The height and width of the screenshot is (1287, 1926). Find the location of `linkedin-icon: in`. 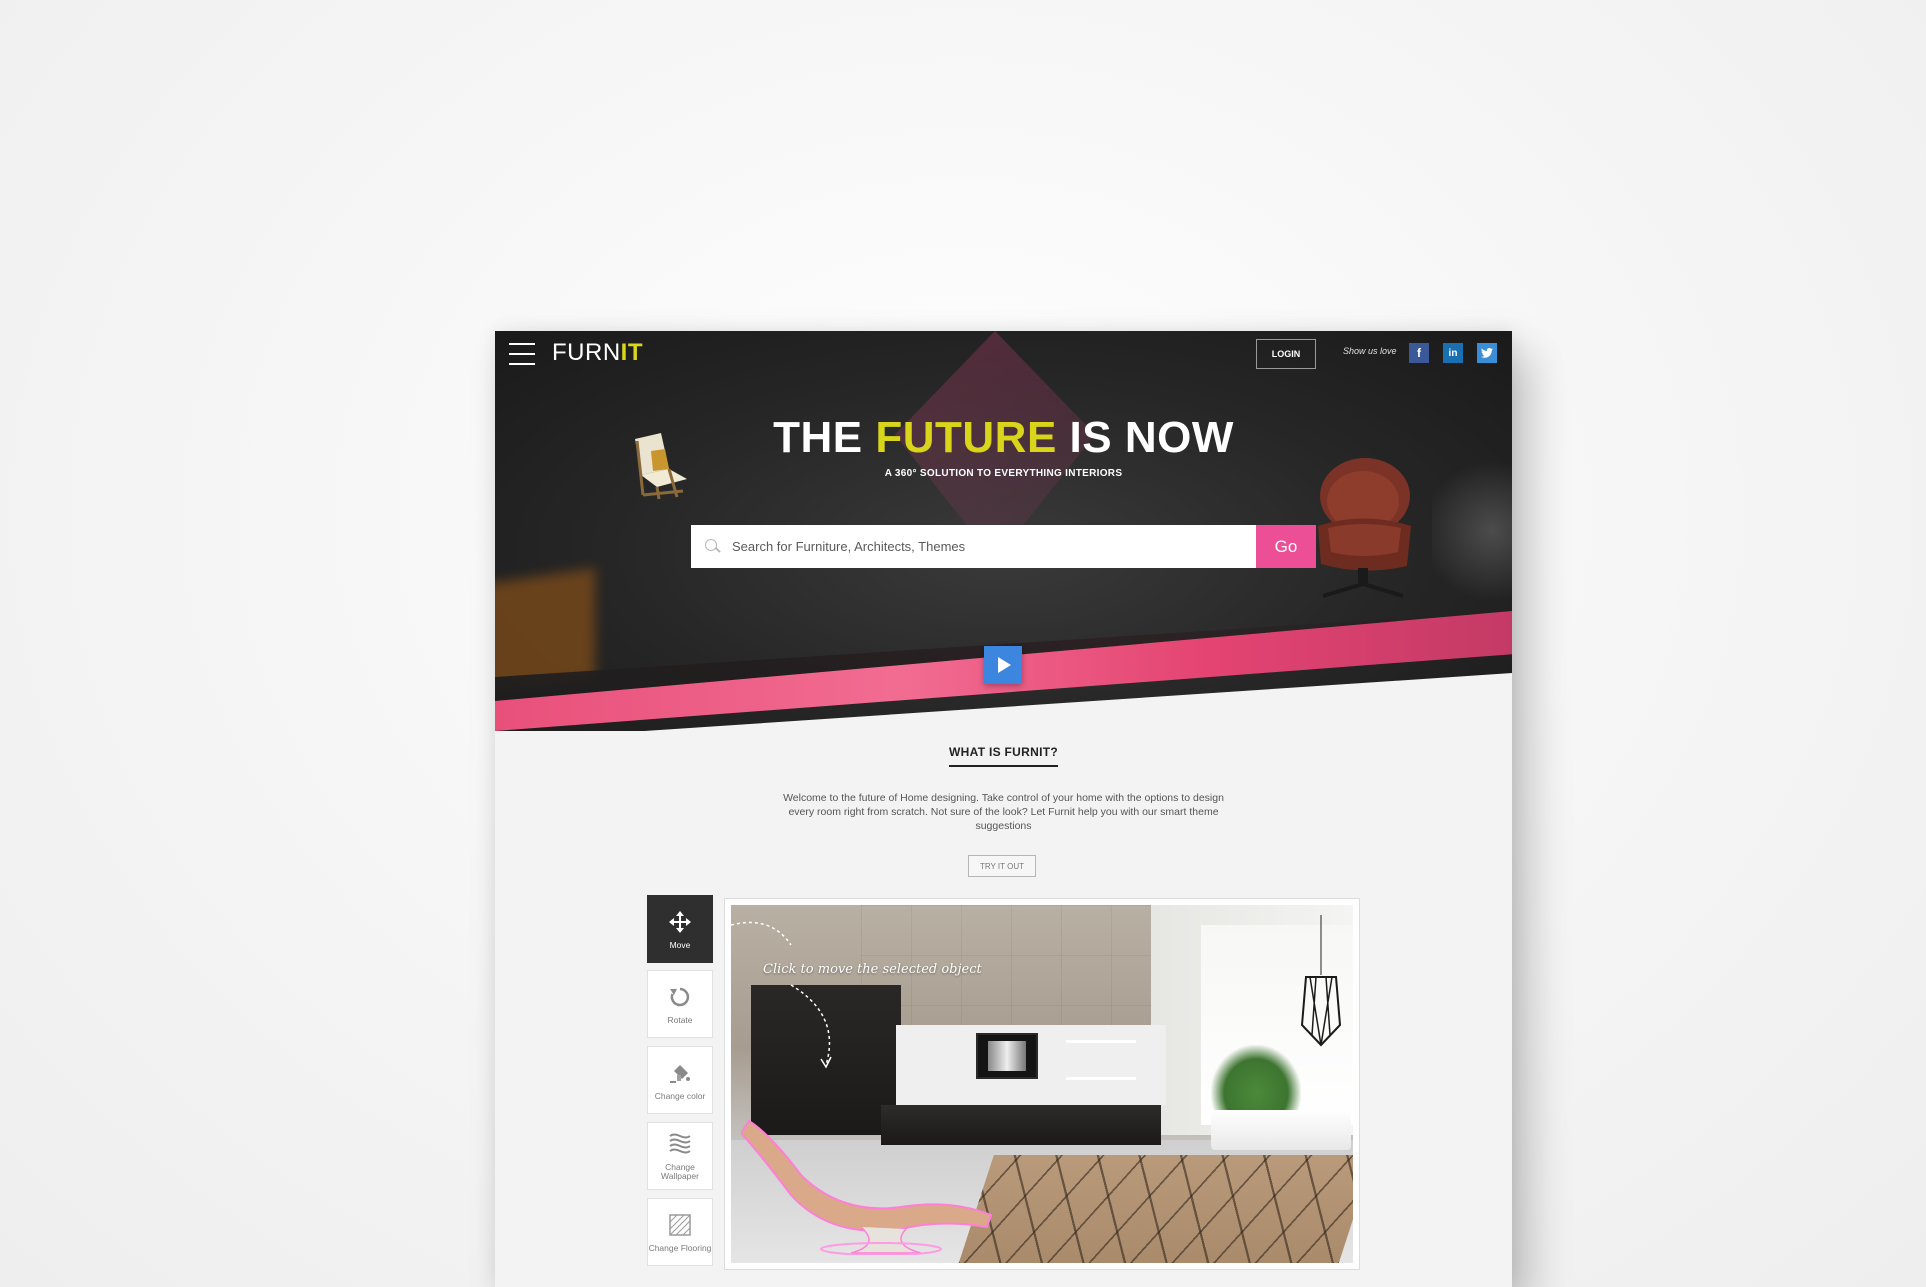

linkedin-icon: in is located at coordinates (1453, 353).